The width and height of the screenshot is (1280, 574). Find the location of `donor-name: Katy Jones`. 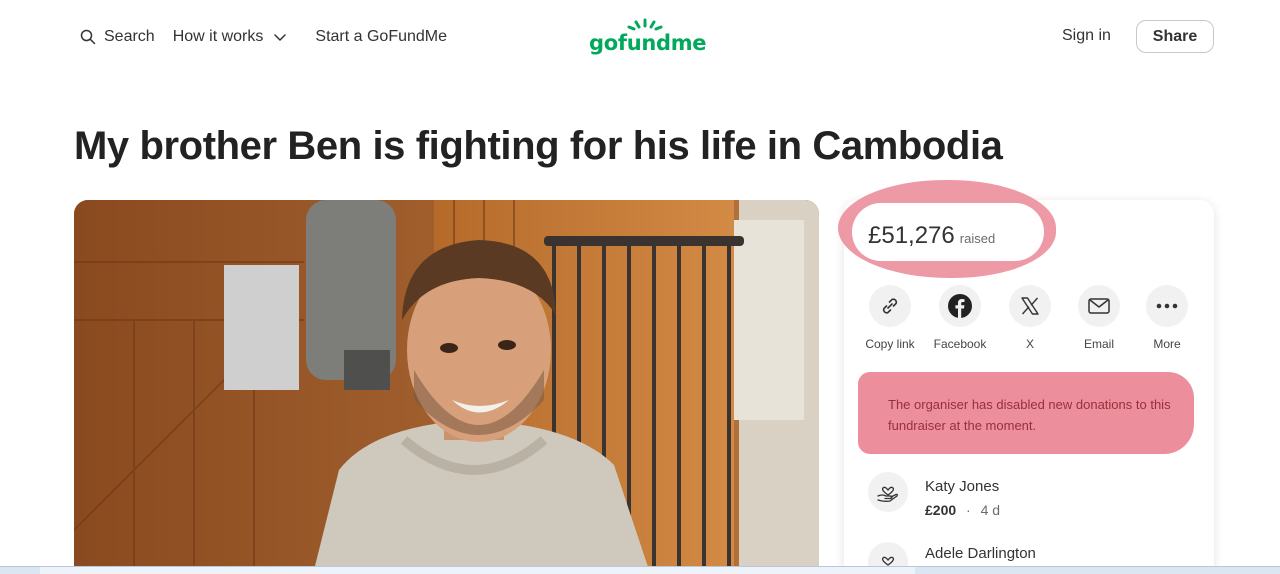

donor-name: Katy Jones is located at coordinates (962, 486).